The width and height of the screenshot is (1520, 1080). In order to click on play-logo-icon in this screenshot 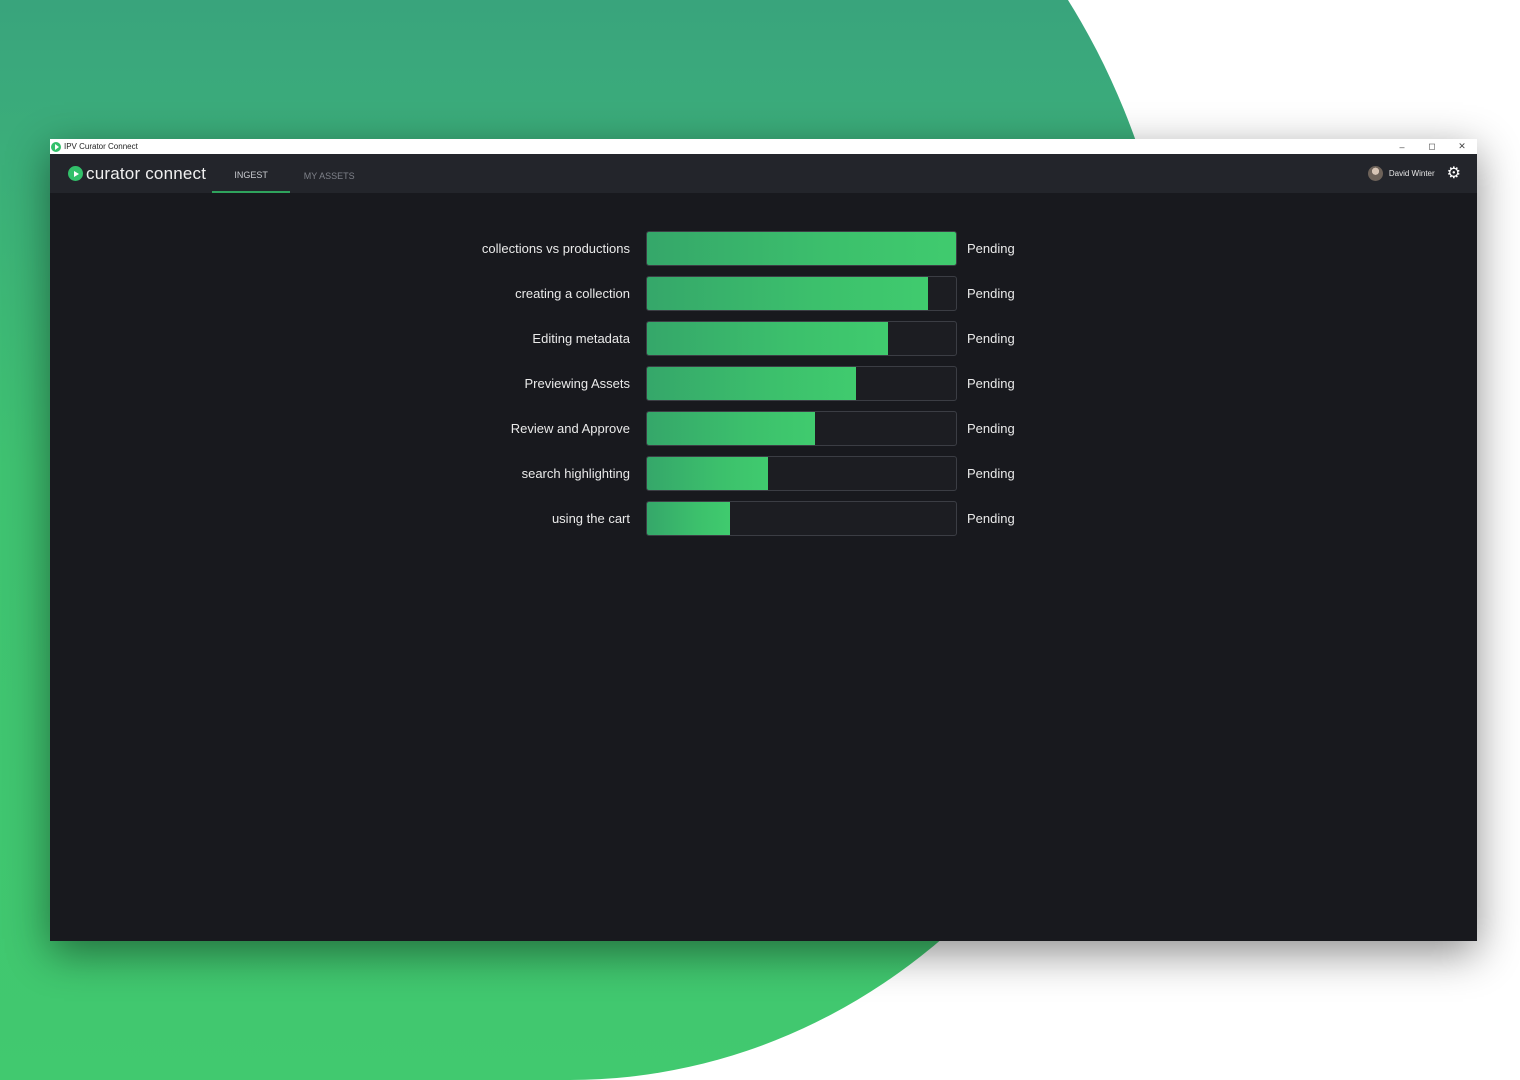, I will do `click(75, 173)`.